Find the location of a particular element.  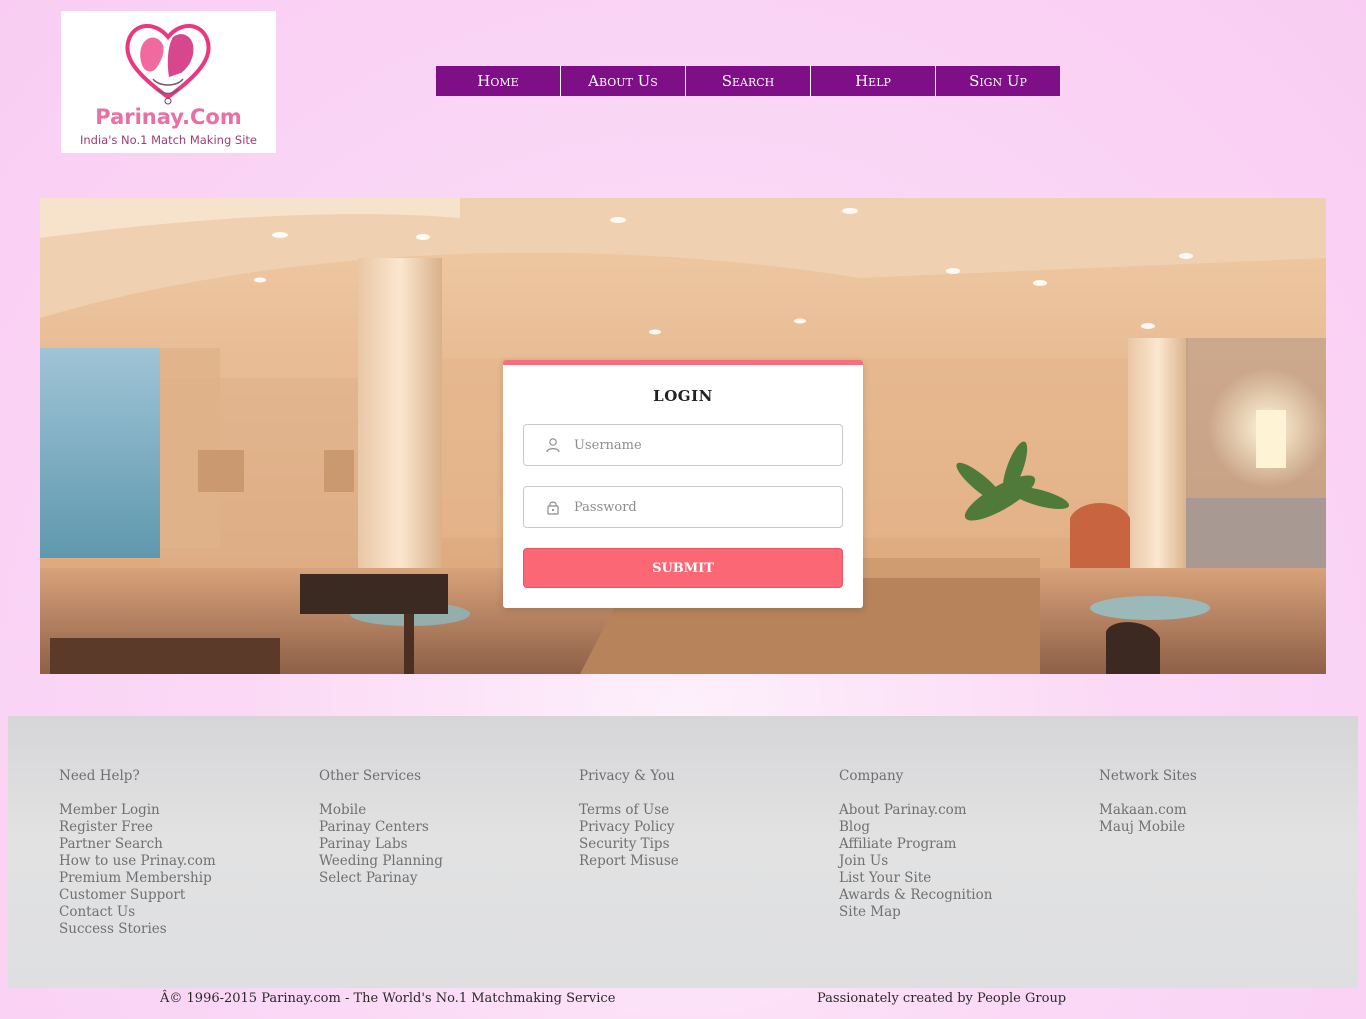

lock-icon is located at coordinates (553, 509).